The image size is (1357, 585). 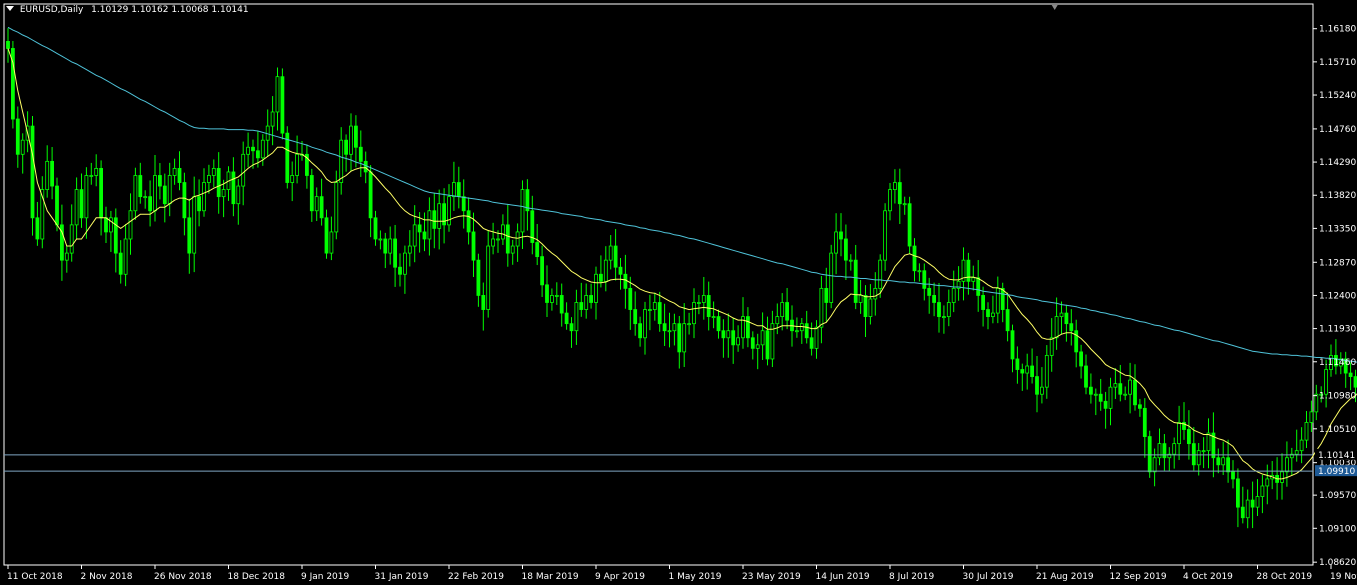 I want to click on y-tick-label: 1.14760, so click(x=1337, y=130).